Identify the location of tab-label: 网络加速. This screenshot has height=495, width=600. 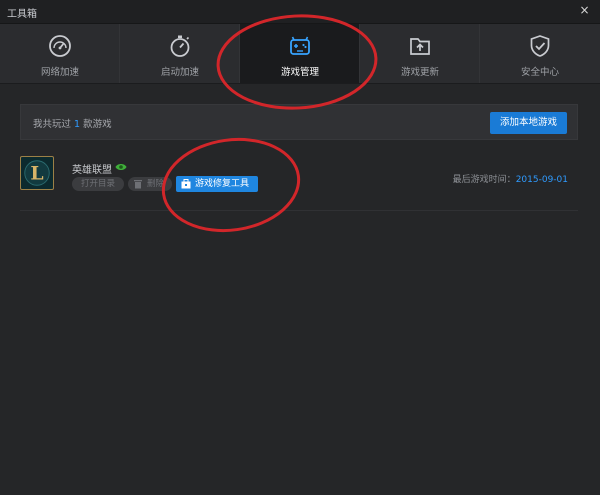
(59, 72).